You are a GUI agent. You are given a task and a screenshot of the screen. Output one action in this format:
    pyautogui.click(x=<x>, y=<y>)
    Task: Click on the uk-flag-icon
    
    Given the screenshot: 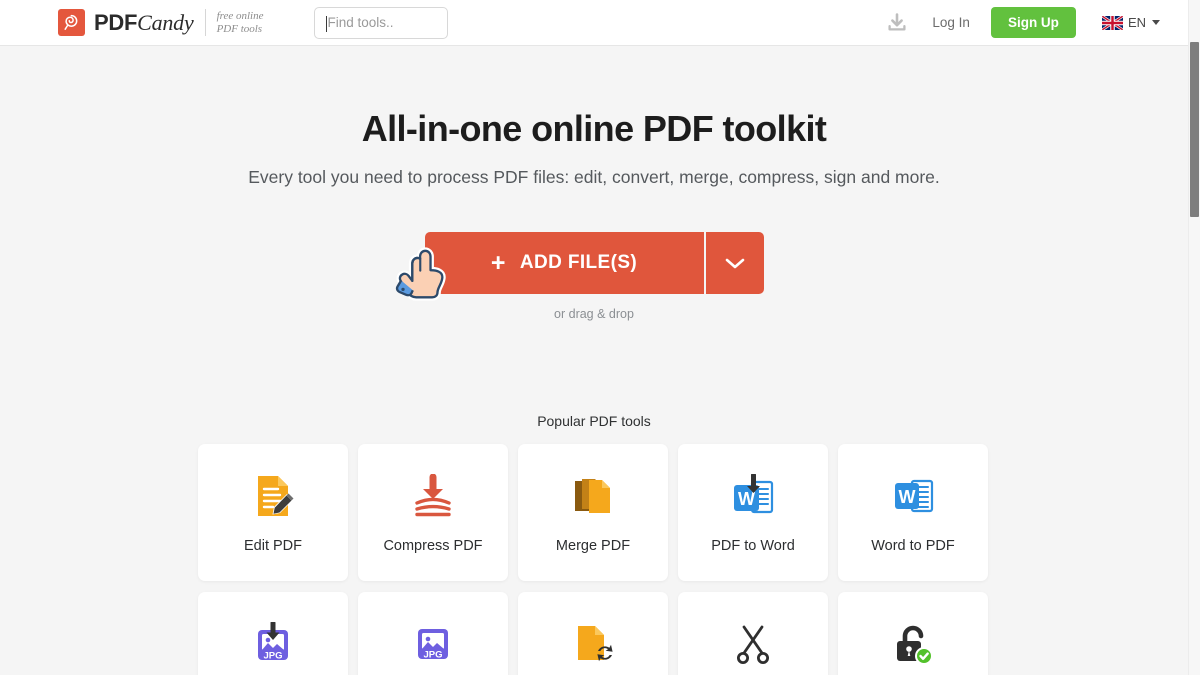 What is the action you would take?
    pyautogui.click(x=1112, y=22)
    